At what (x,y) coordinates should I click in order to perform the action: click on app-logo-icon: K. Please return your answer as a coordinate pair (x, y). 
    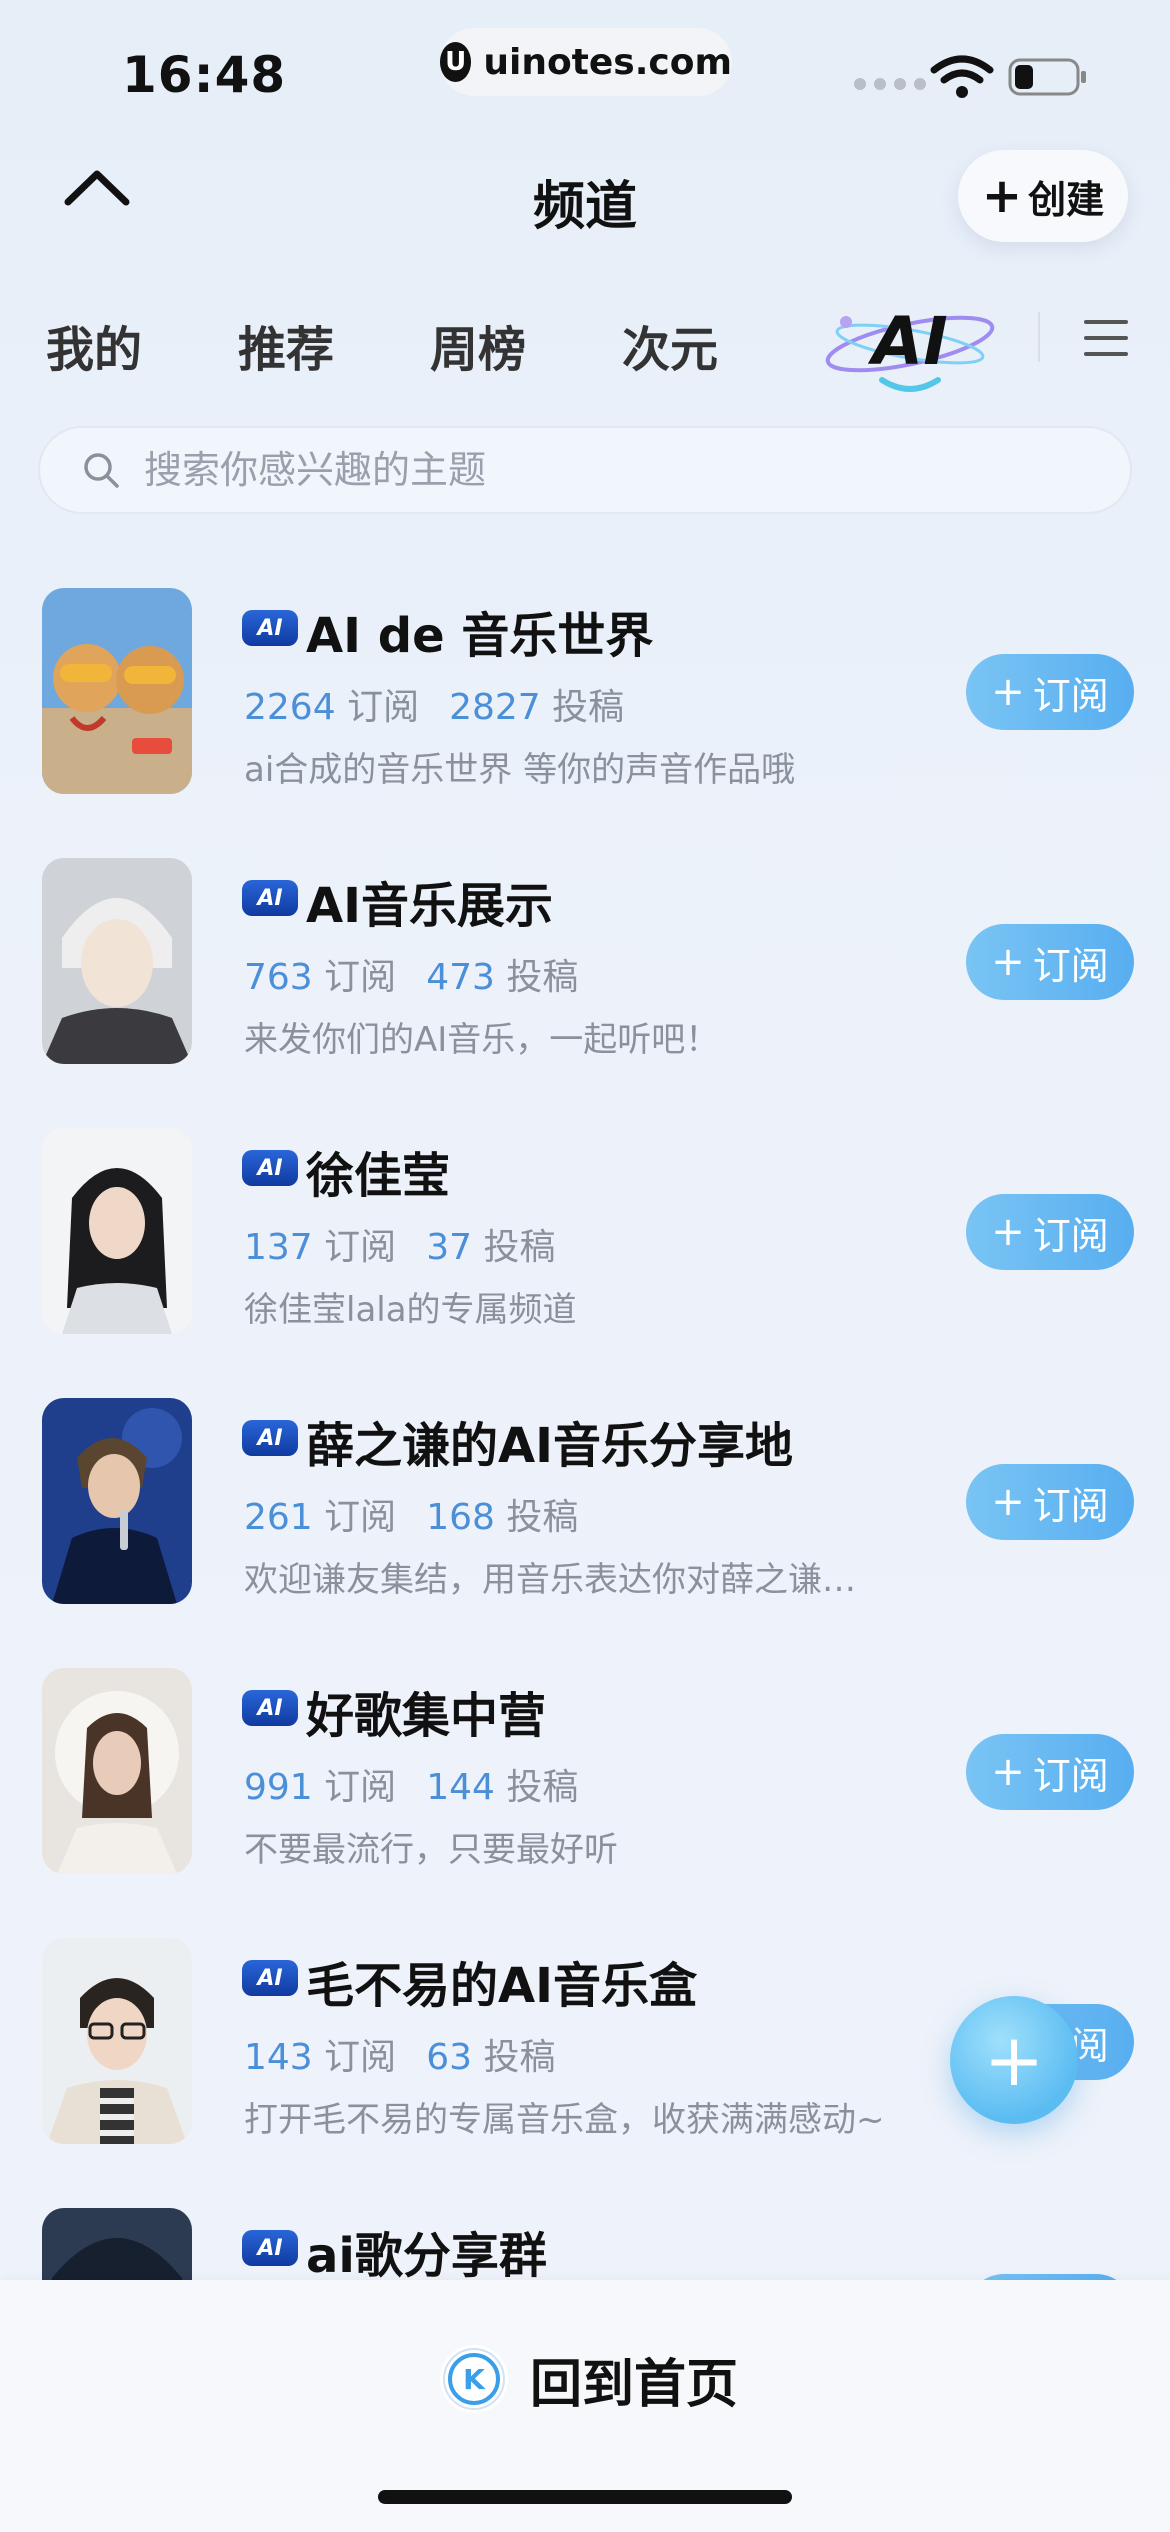
    Looking at the image, I should click on (474, 2379).